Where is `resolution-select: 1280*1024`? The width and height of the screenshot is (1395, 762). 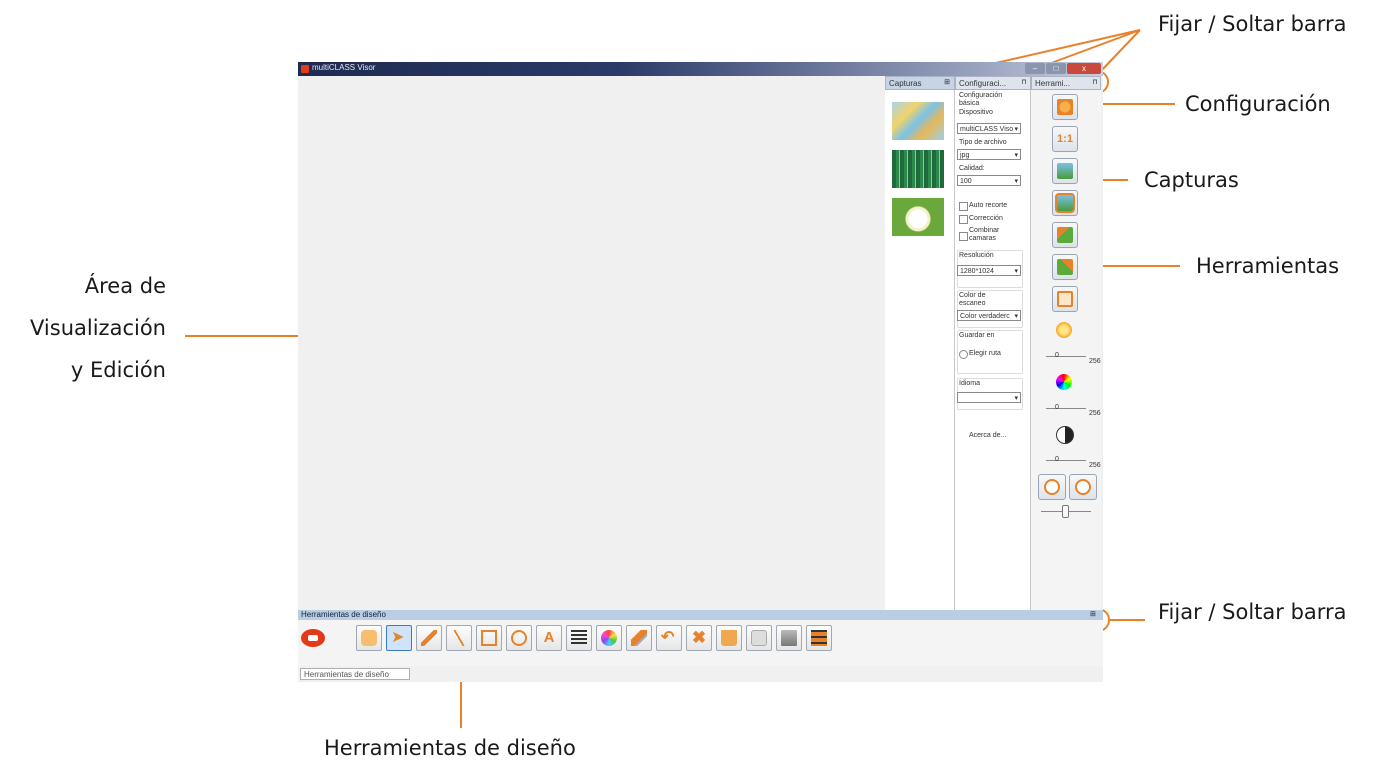
resolution-select: 1280*1024 is located at coordinates (989, 271).